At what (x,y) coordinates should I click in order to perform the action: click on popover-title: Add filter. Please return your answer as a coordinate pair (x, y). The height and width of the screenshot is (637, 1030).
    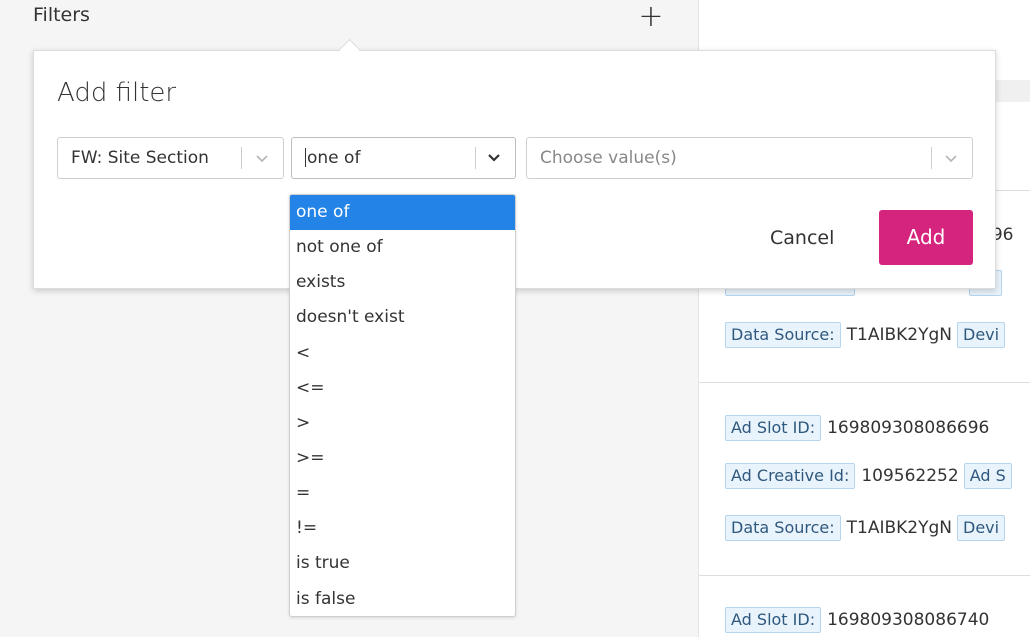
    Looking at the image, I should click on (117, 93).